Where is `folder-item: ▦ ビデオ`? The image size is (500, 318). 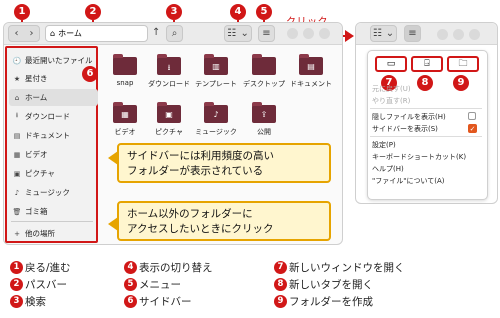
folder-item: ▦ ビデオ is located at coordinates (125, 119).